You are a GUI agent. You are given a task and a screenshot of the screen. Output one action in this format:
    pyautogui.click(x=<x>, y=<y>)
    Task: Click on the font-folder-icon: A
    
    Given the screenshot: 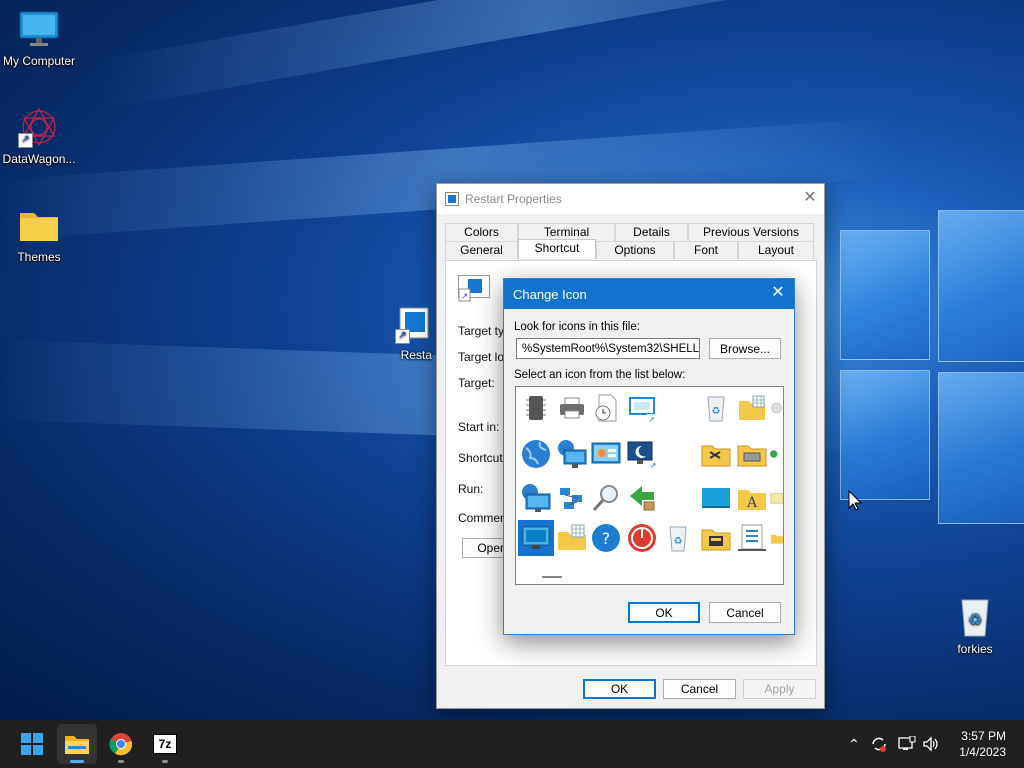 What is the action you would take?
    pyautogui.click(x=752, y=498)
    